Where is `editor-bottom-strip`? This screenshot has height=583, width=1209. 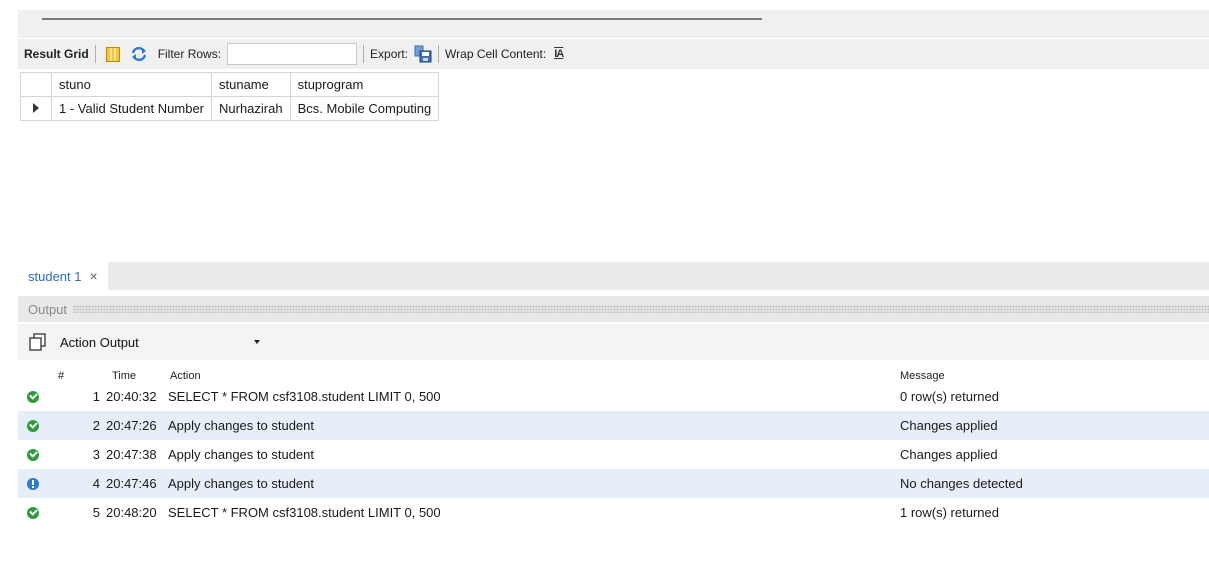 editor-bottom-strip is located at coordinates (604, 19).